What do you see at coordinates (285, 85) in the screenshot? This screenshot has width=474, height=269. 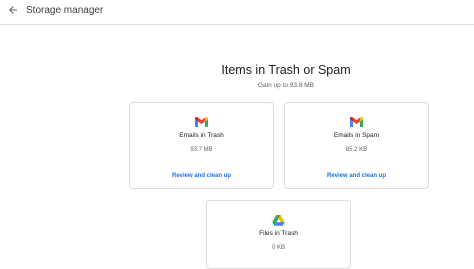 I see `section-subheading: Gain up to 93.8 MB` at bounding box center [285, 85].